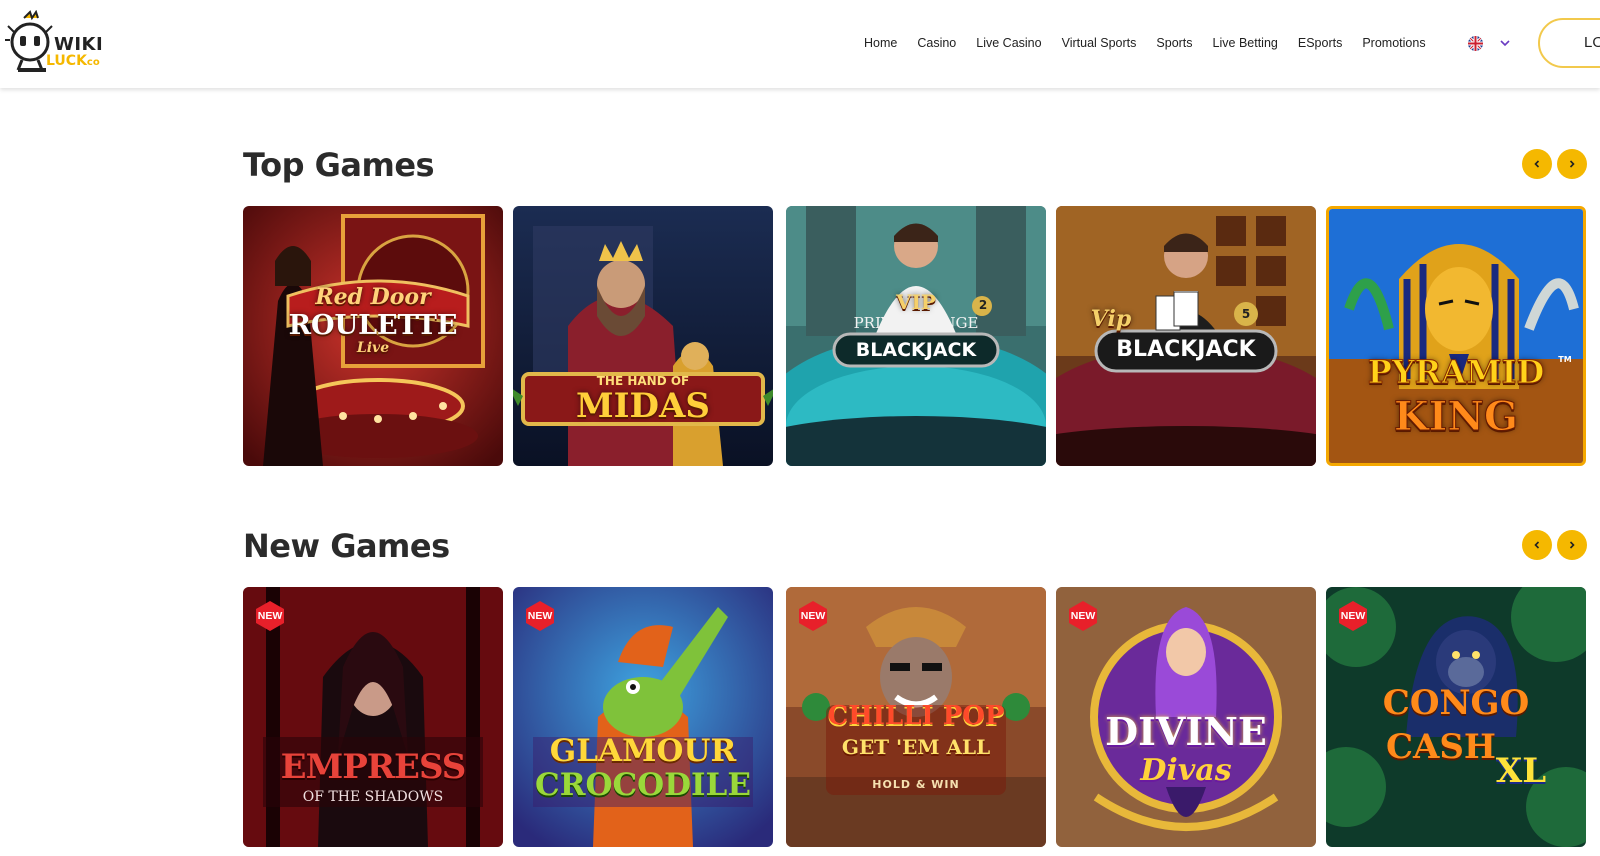  What do you see at coordinates (1111, 319) in the screenshot?
I see `game-title-line1: Vip` at bounding box center [1111, 319].